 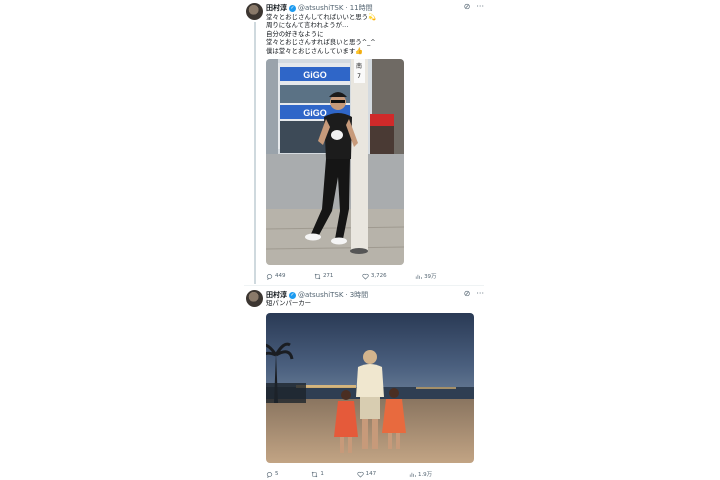 I want to click on tweet-text: 短パンパーカー, so click(x=288, y=303).